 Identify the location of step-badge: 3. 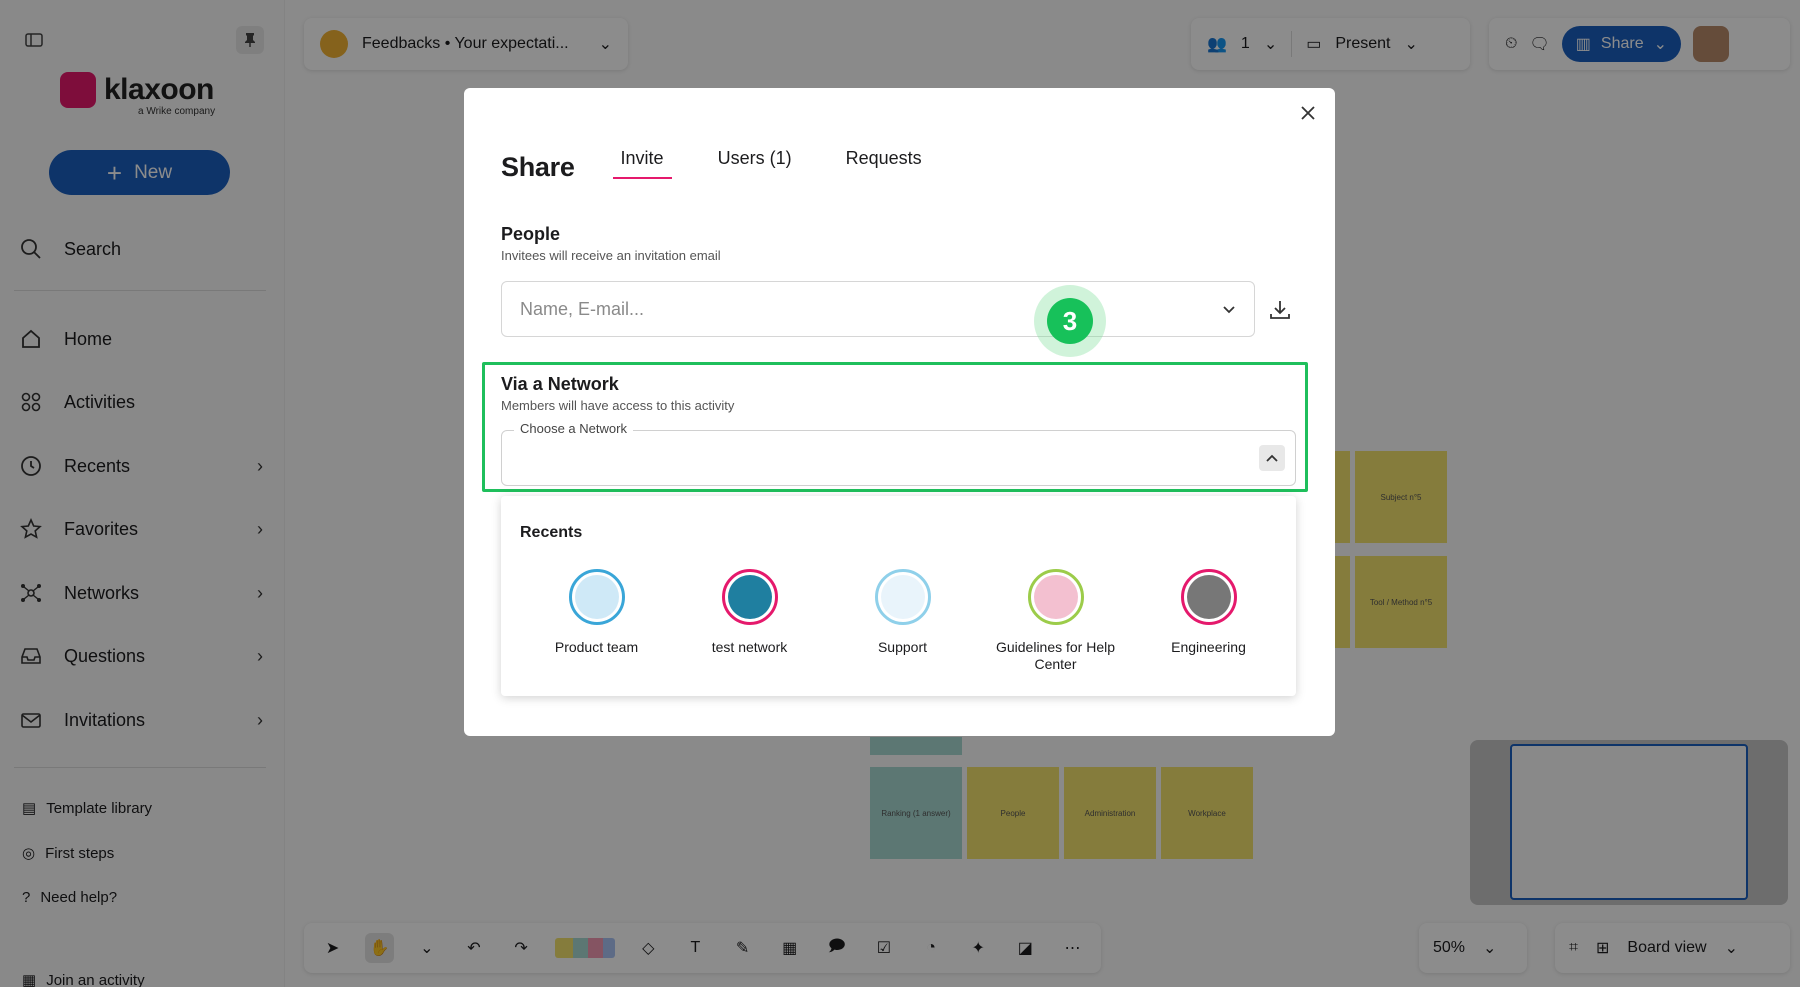
(1070, 321).